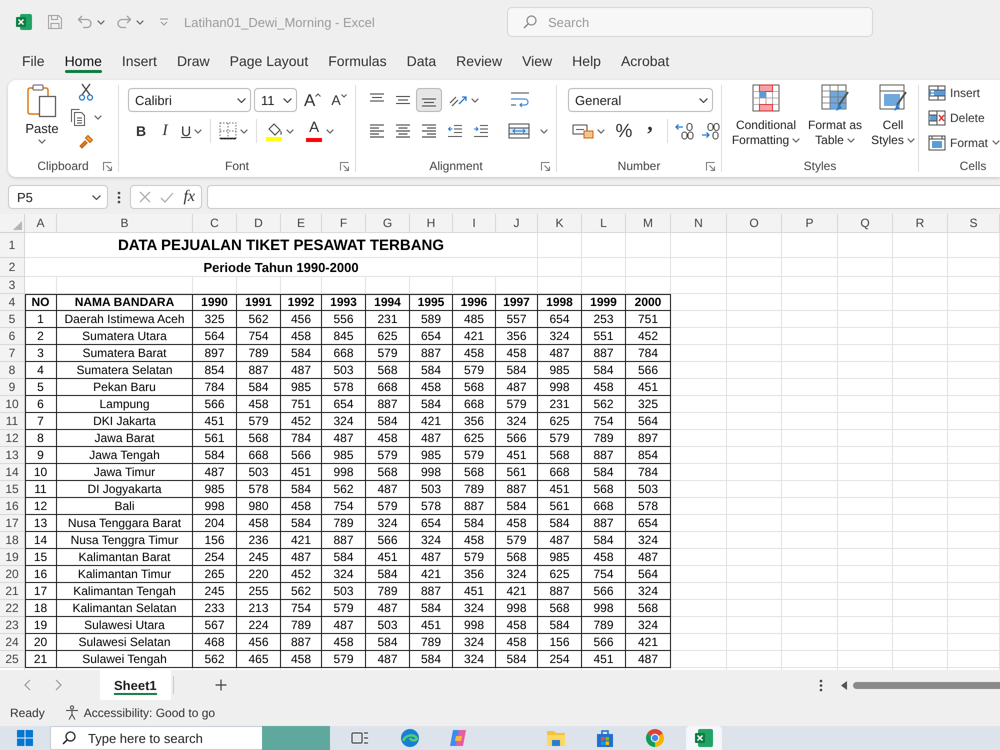 This screenshot has height=750, width=1000. What do you see at coordinates (344, 223) in the screenshot?
I see `column-header: F` at bounding box center [344, 223].